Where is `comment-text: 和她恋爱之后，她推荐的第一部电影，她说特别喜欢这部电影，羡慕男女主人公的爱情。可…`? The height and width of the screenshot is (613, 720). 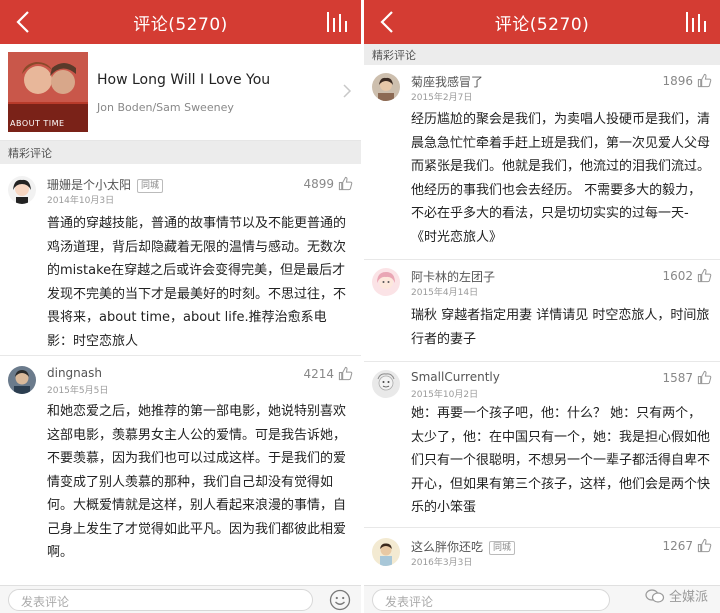
comment-text: 和她恋爱之后，她推荐的第一部电影，她说特别喜欢这部电影，羡慕男女主人公的爱情。可… is located at coordinates (197, 482).